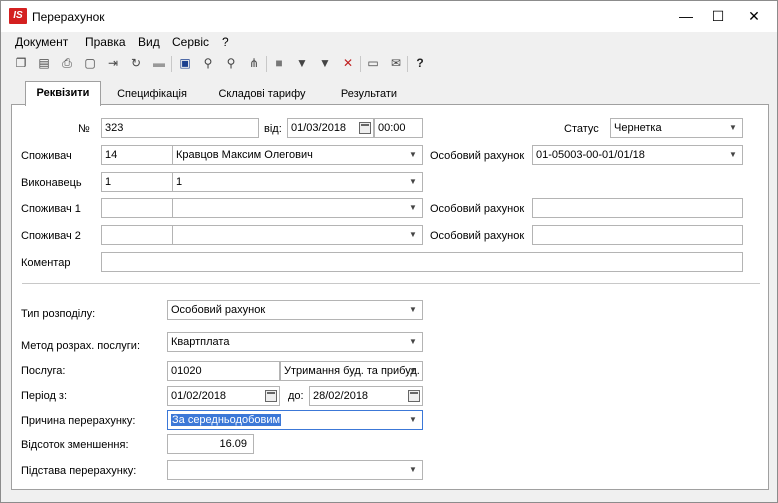 This screenshot has width=778, height=503. I want to click on tab-results: Результати, so click(369, 94).